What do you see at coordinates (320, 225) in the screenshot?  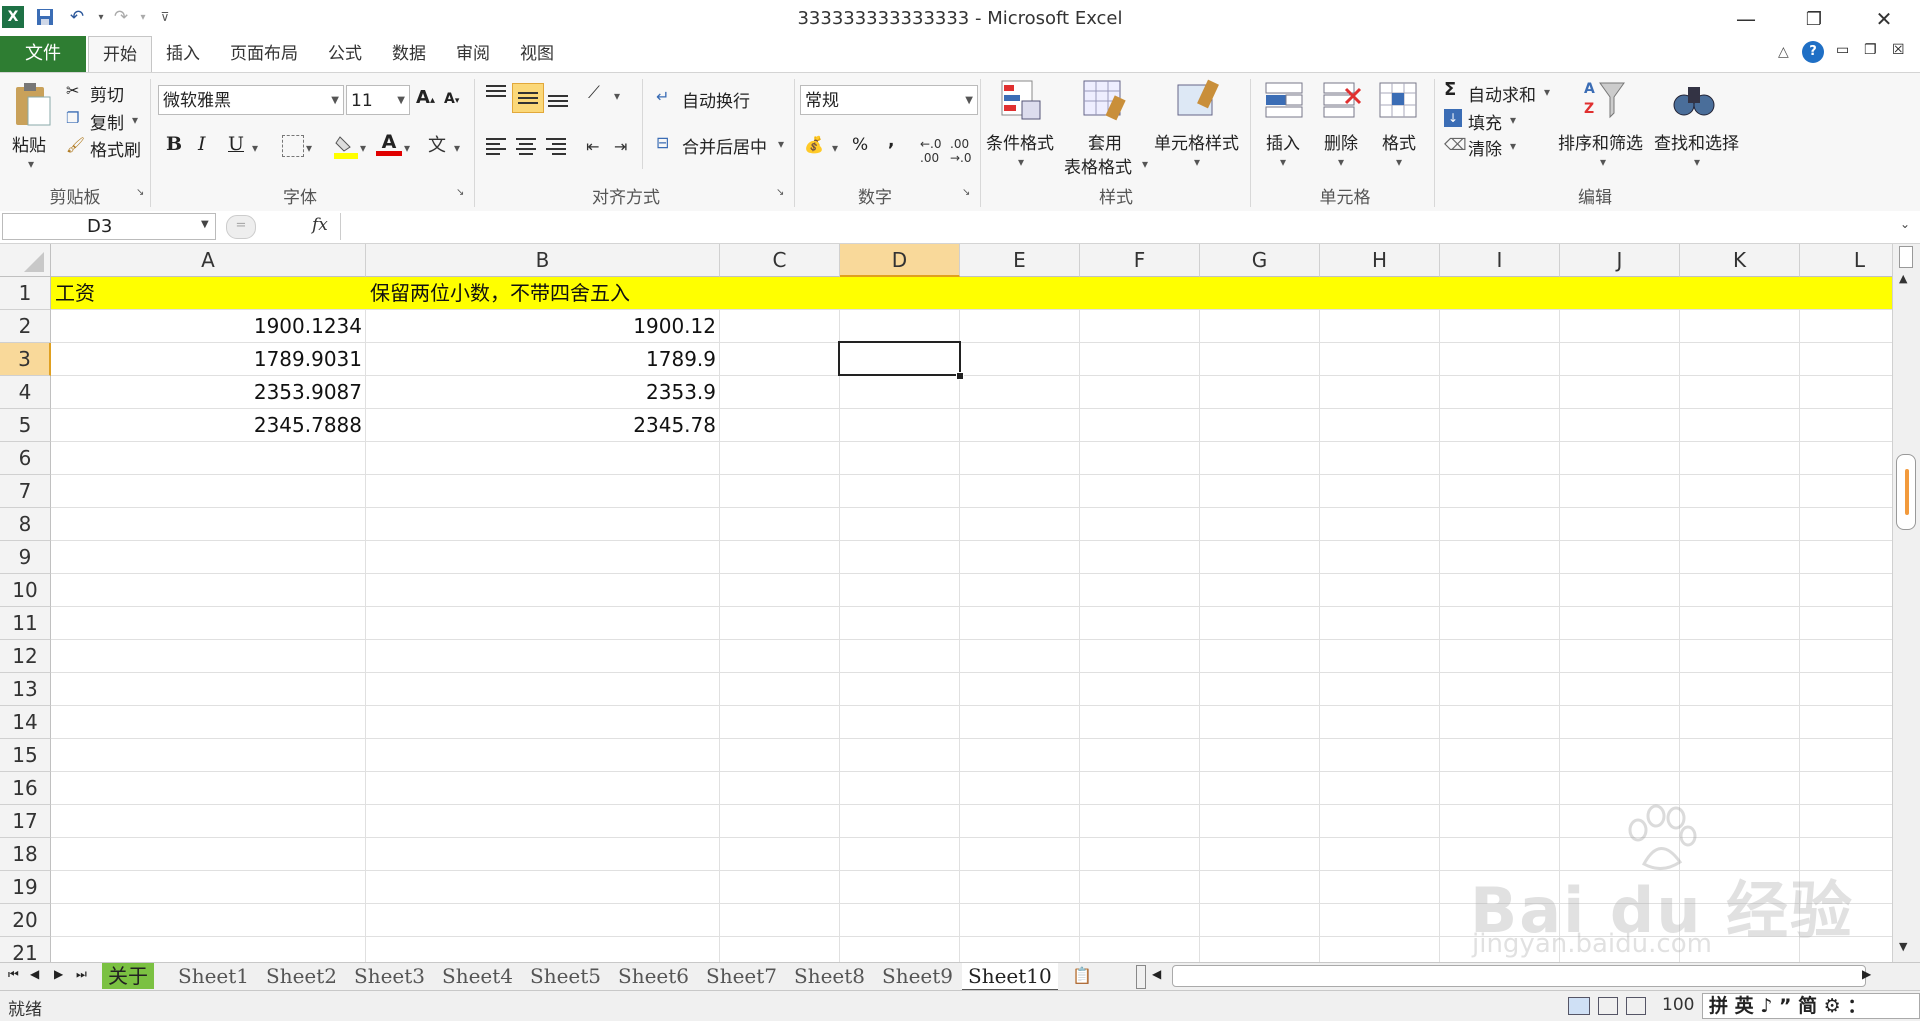 I see `insert-function-icon: fx` at bounding box center [320, 225].